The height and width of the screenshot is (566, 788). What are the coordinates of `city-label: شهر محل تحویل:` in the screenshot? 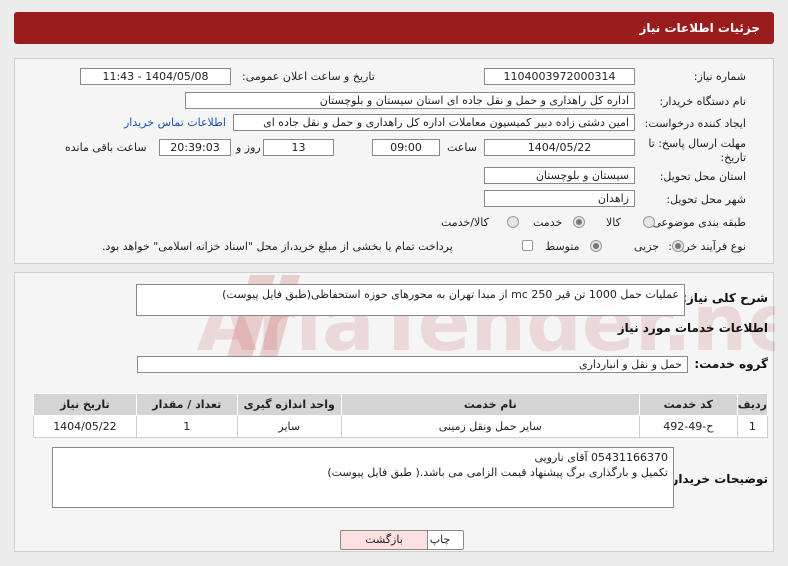 It's located at (706, 199).